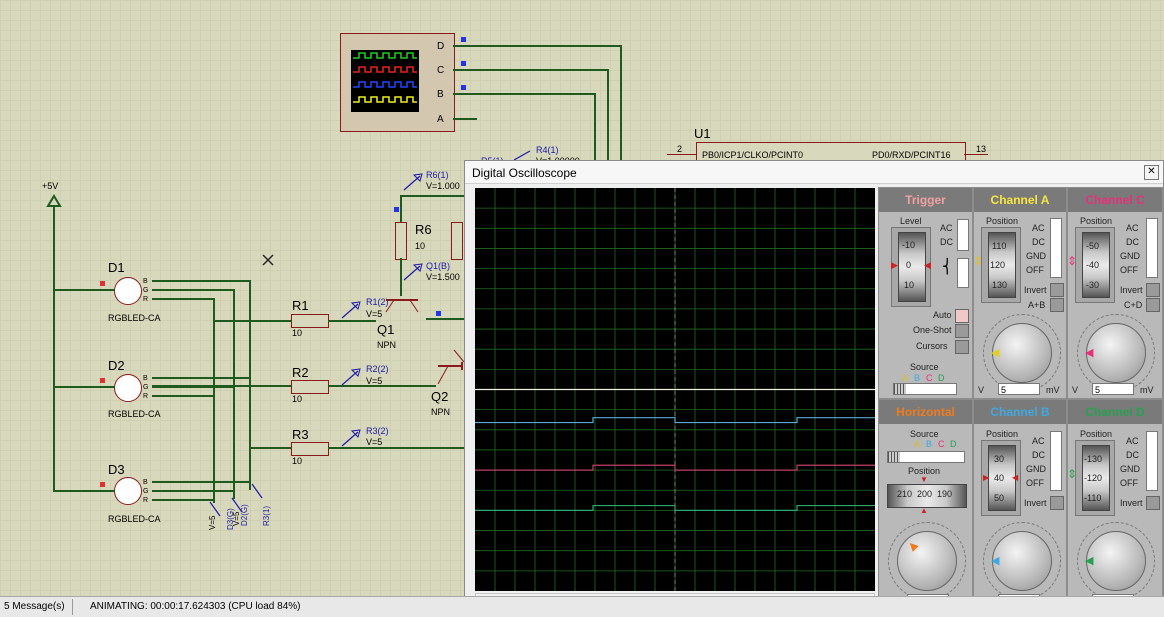 The image size is (1164, 617). What do you see at coordinates (1153, 503) in the screenshot?
I see `channel-d-invert-button` at bounding box center [1153, 503].